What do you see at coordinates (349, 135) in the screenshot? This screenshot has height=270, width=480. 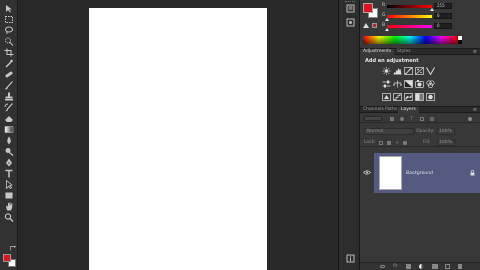 I see `panel-dock` at bounding box center [349, 135].